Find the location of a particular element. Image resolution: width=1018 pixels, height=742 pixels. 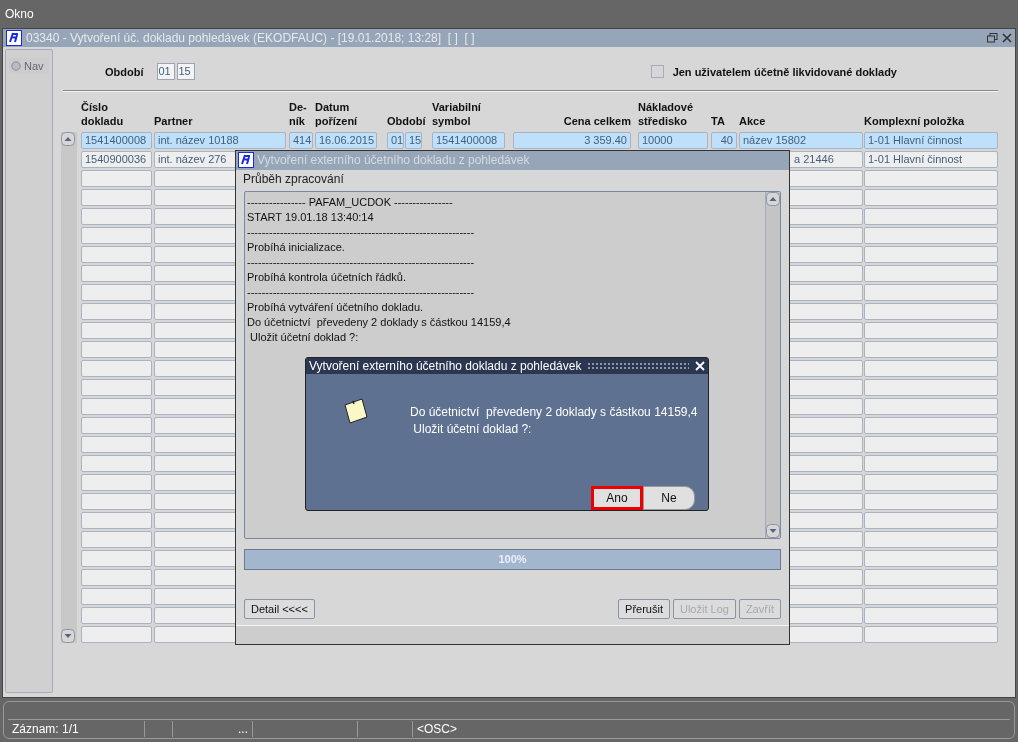

table-cell: 01 is located at coordinates (395, 140).